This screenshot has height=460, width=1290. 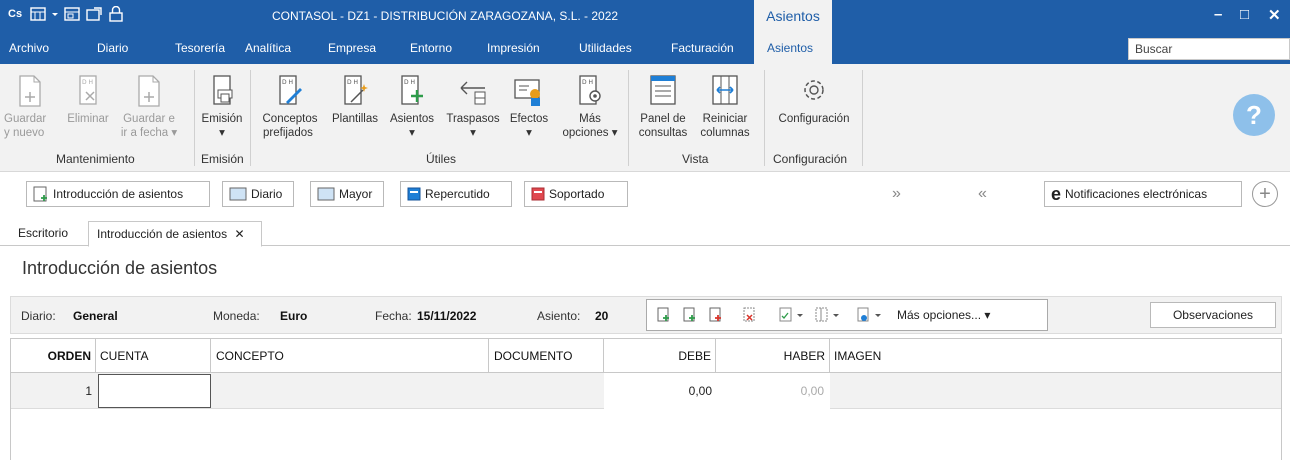 I want to click on notificaciones-label: Notificaciones electrónicas, so click(x=1136, y=194).